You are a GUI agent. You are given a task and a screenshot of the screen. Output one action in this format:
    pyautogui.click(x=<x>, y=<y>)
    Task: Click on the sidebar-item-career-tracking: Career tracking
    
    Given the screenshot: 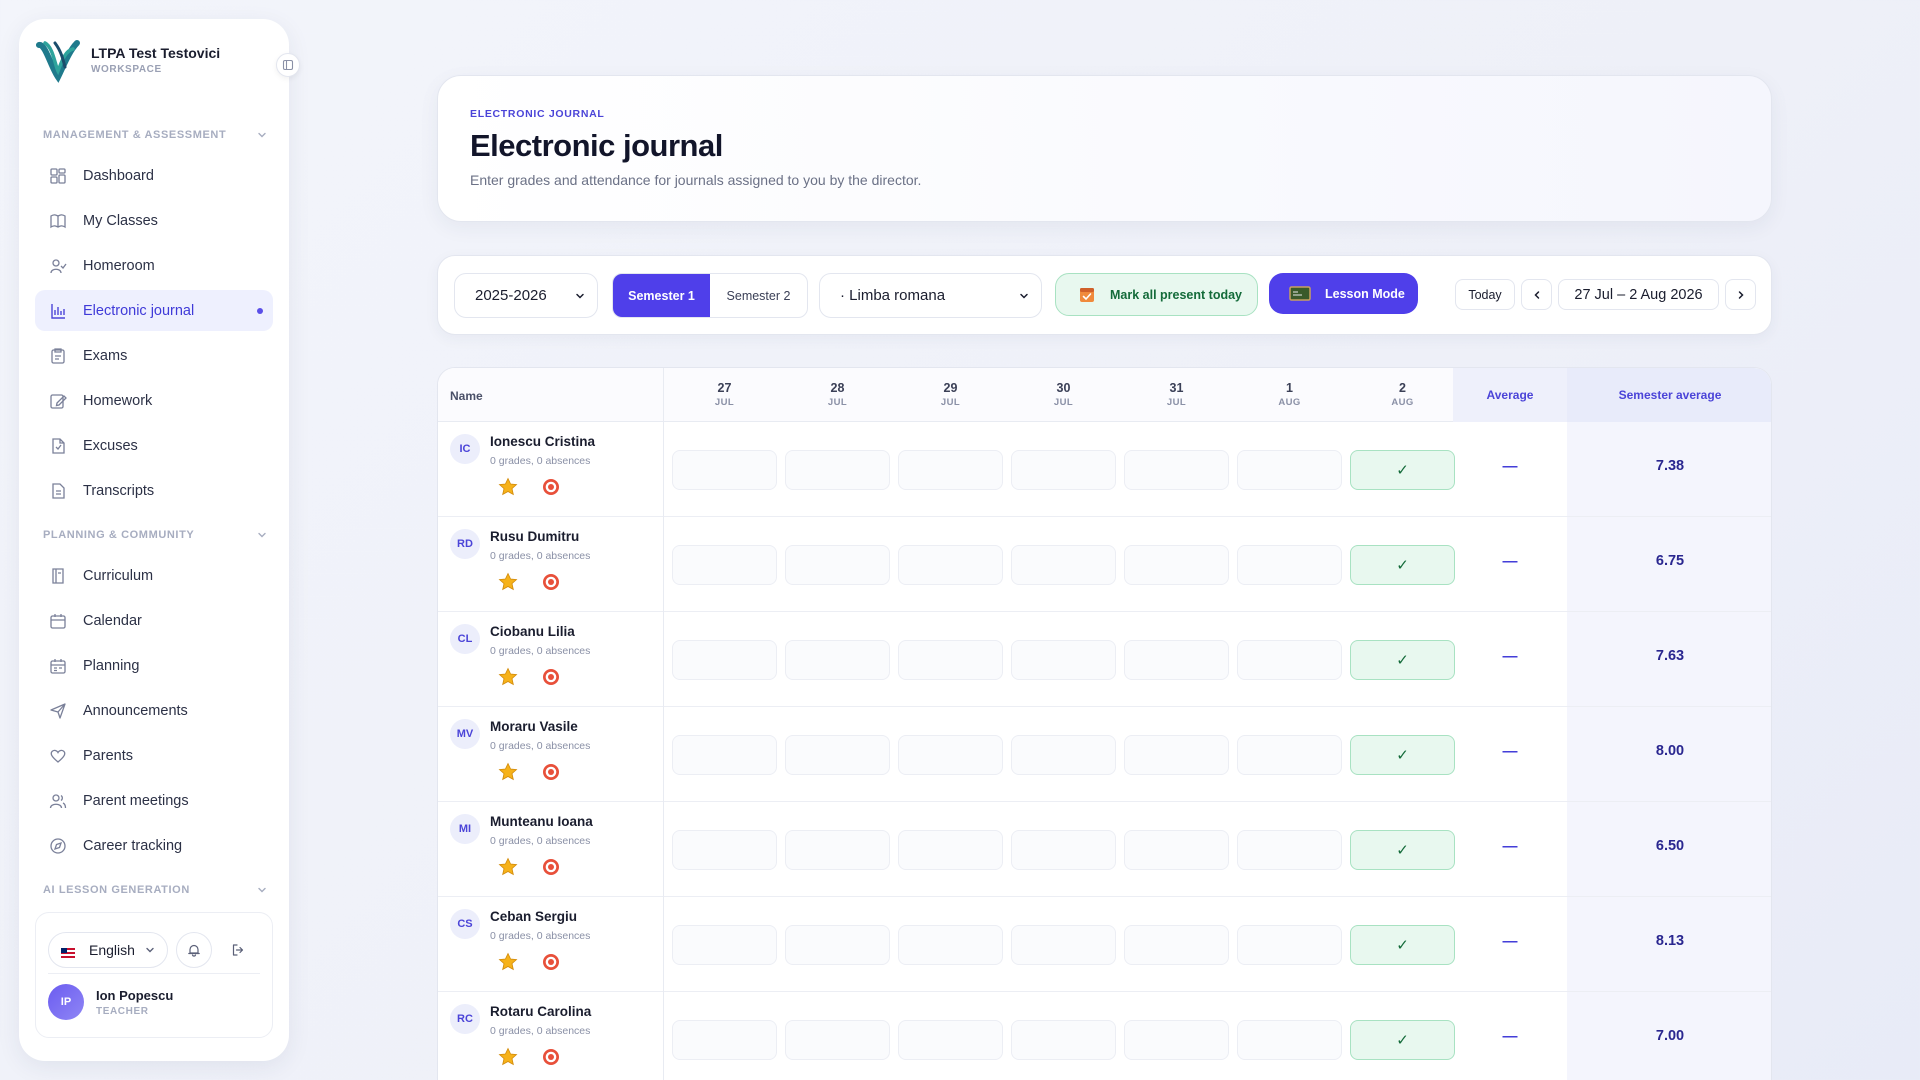 What is the action you would take?
    pyautogui.click(x=154, y=845)
    